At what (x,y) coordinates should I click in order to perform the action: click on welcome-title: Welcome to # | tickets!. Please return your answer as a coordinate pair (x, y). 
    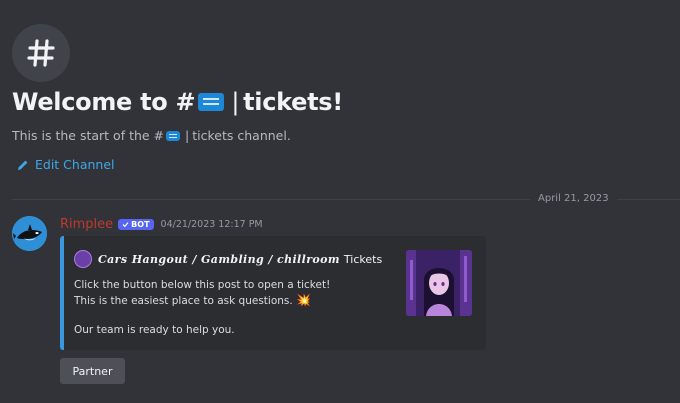
    Looking at the image, I should click on (177, 102).